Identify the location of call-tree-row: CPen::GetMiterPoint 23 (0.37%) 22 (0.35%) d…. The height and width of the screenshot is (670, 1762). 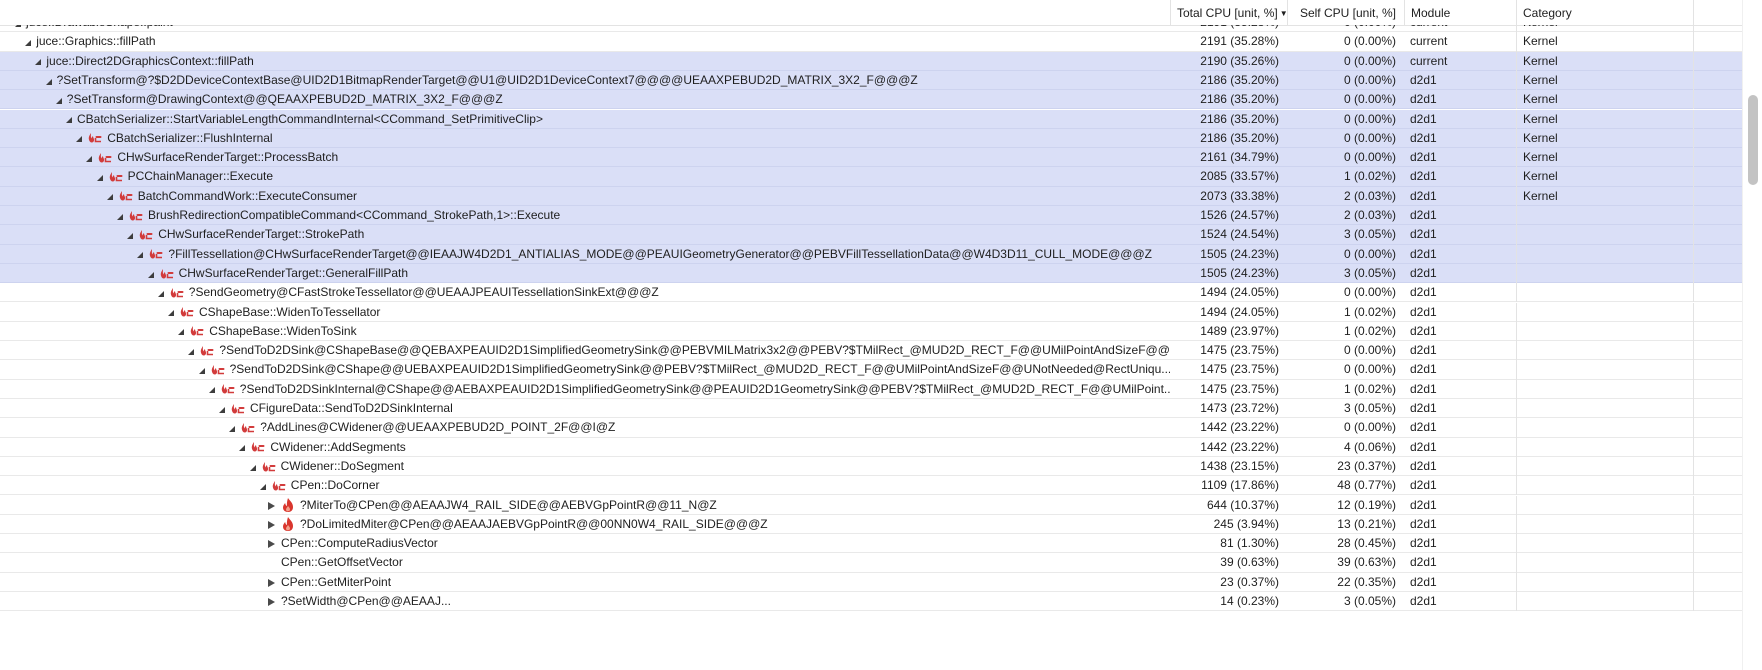
(871, 582).